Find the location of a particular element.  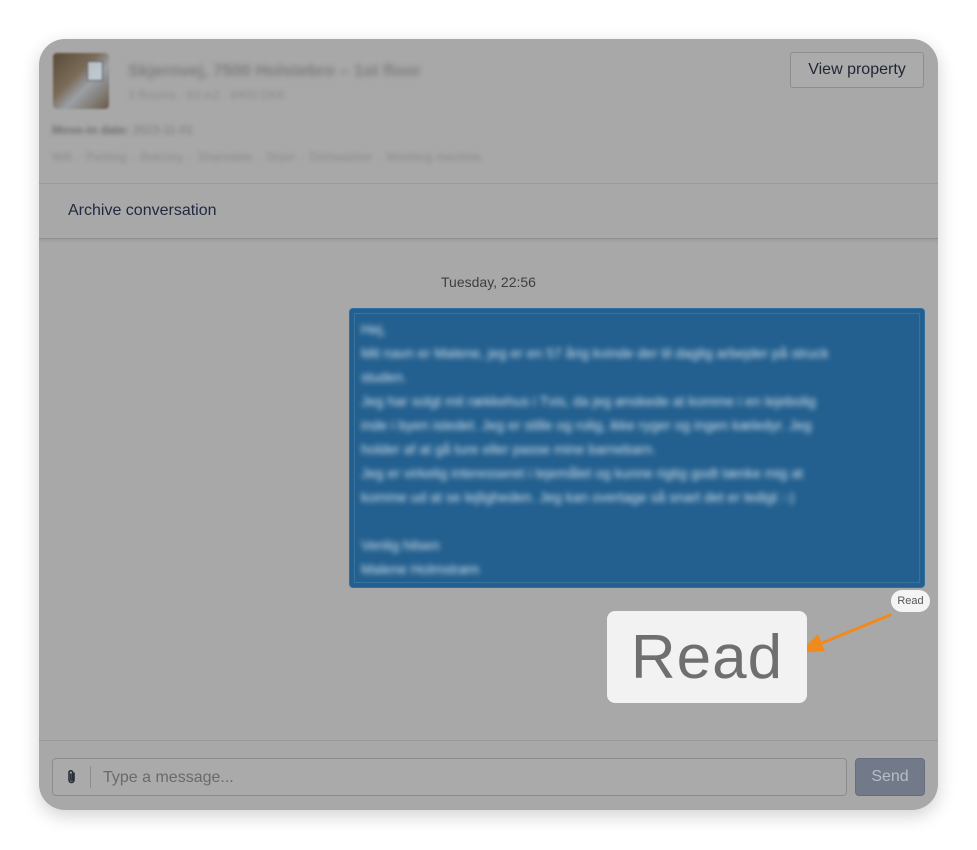

message-line: Malene Holmstrøm is located at coordinates (420, 569).